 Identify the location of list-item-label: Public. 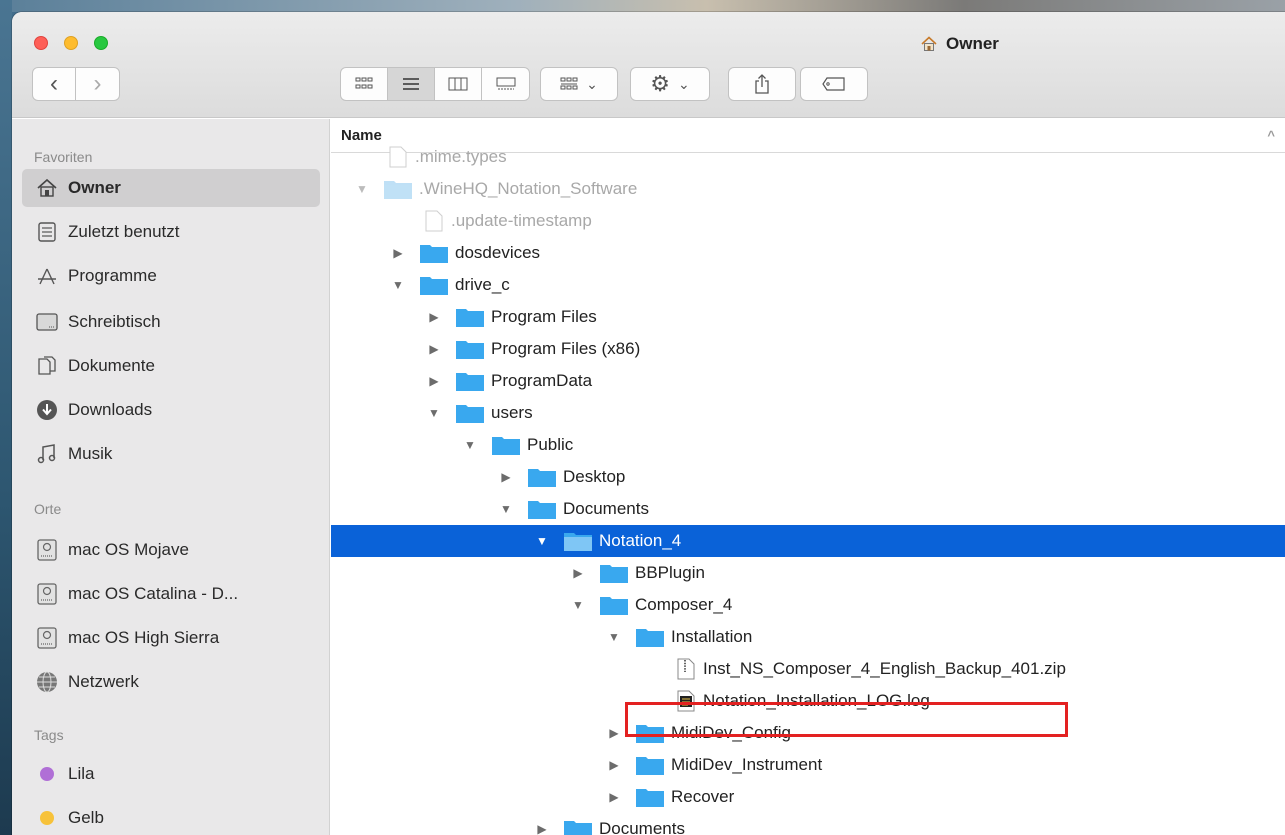
(550, 444).